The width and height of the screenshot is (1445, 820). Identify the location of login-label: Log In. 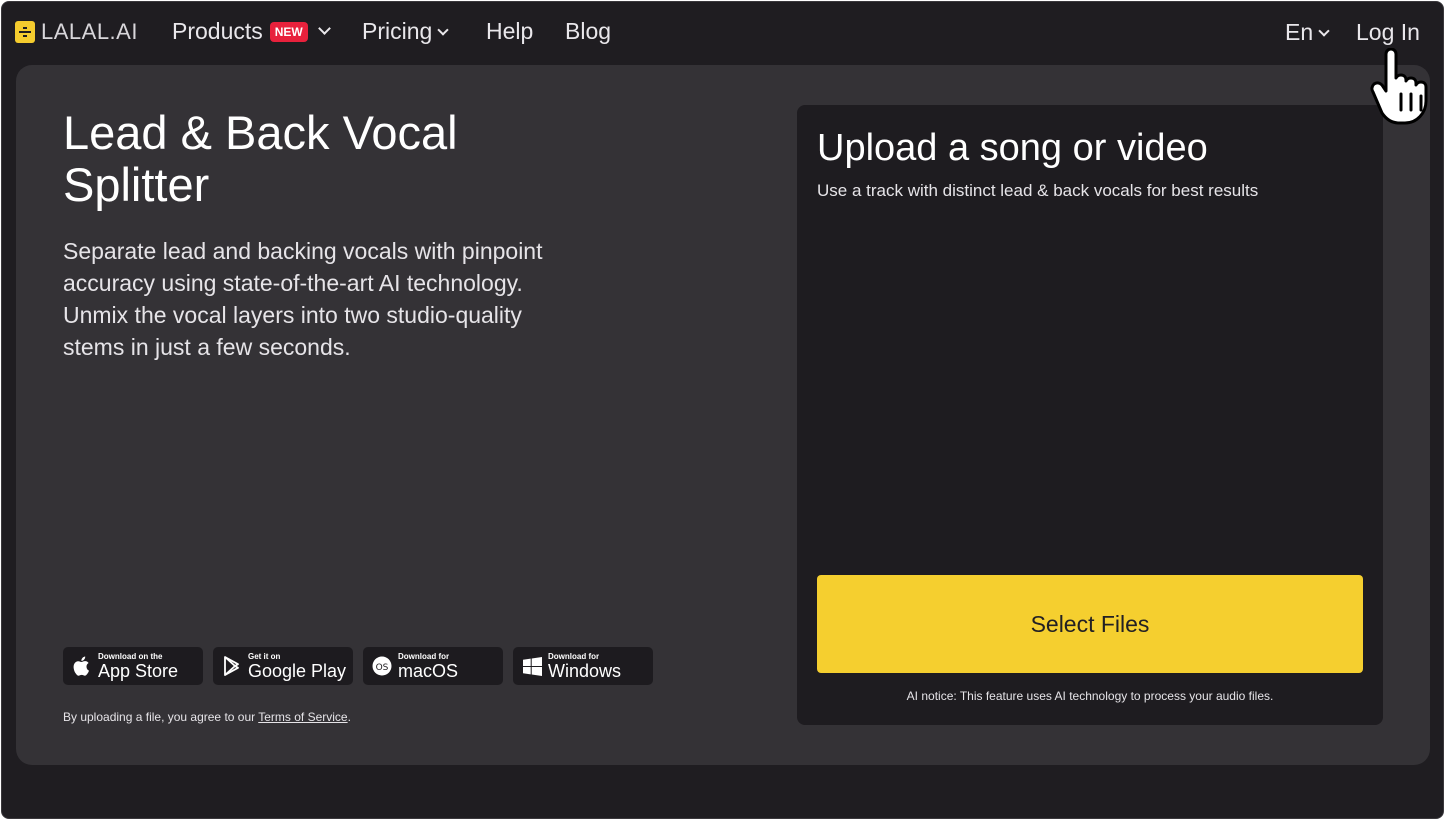
(1388, 32).